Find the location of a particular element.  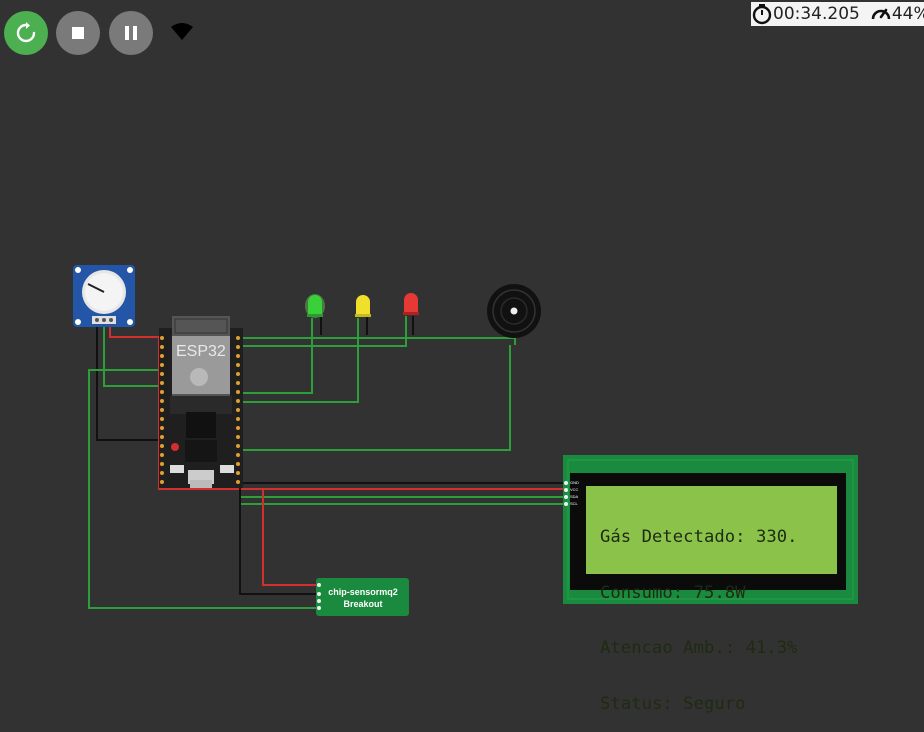

lcd-pin-sda: SDA is located at coordinates (574, 496).